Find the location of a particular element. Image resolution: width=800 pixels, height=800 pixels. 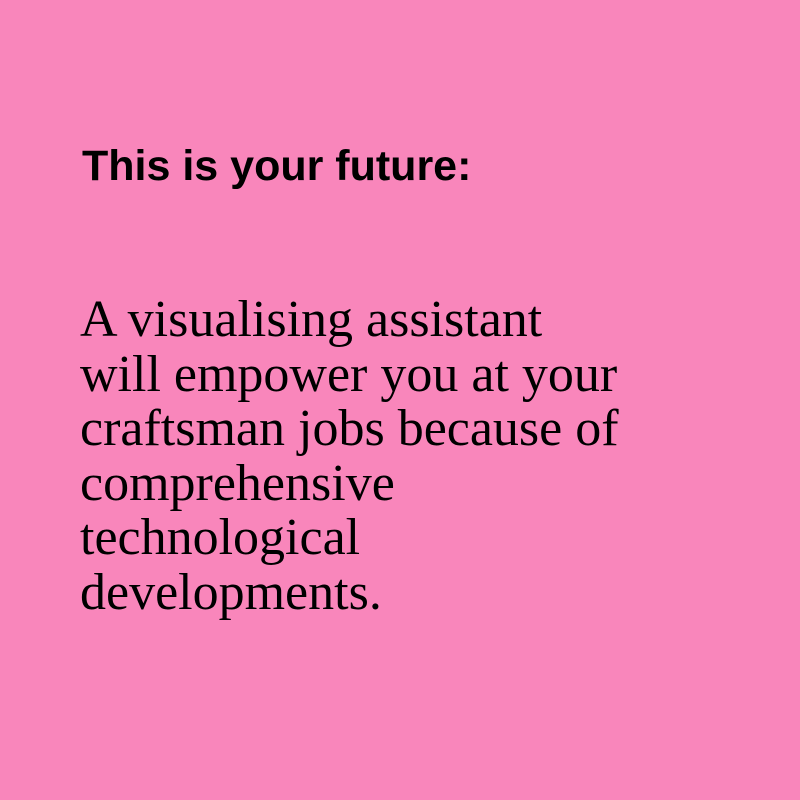

body-line: will empower you at your is located at coordinates (349, 374).